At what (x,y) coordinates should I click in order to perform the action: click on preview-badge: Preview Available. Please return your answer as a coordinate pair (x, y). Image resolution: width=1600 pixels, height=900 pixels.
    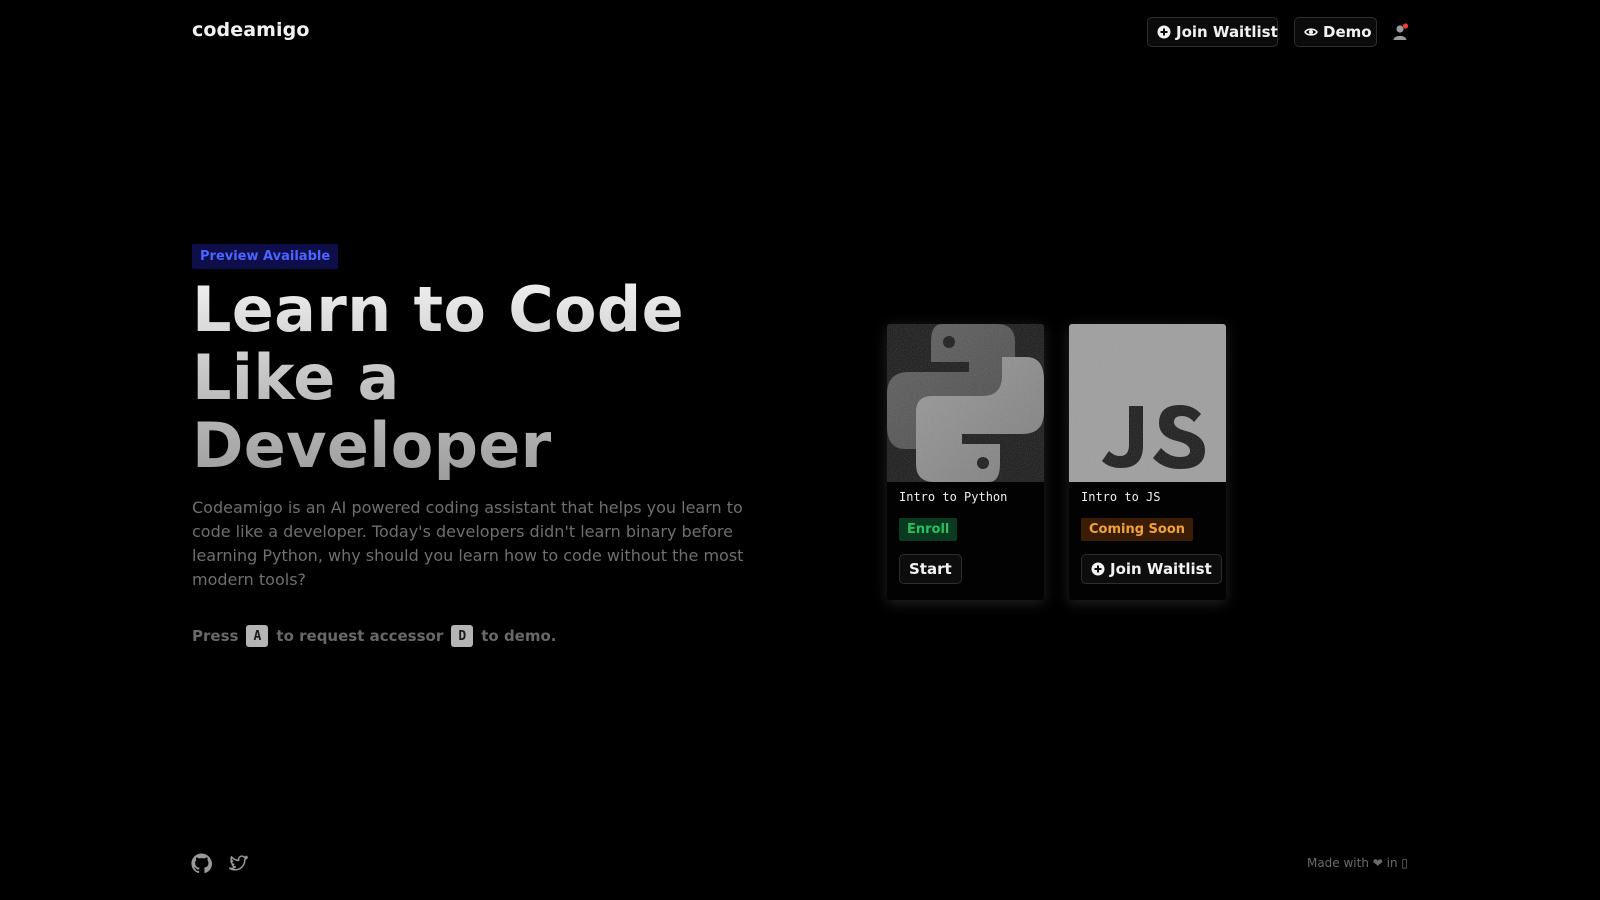
    Looking at the image, I should click on (265, 256).